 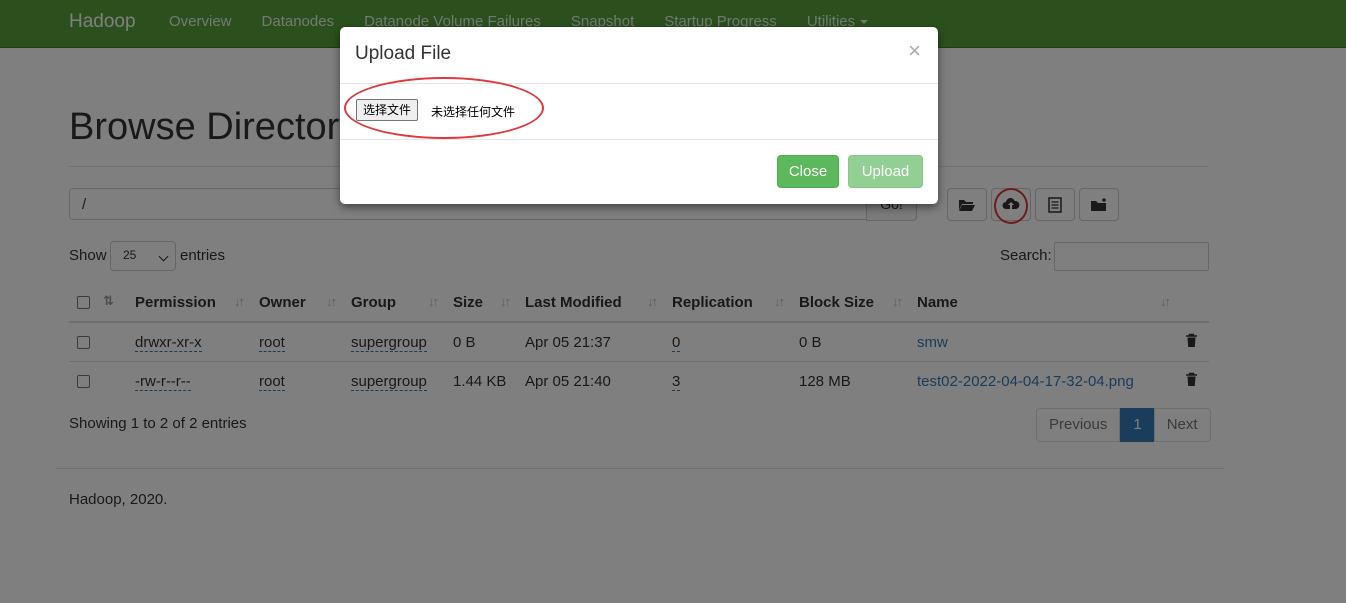 What do you see at coordinates (639, 115) in the screenshot?
I see `upload-file-modal: Upload File × 选择文件 未选择任何文件 Close Upload` at bounding box center [639, 115].